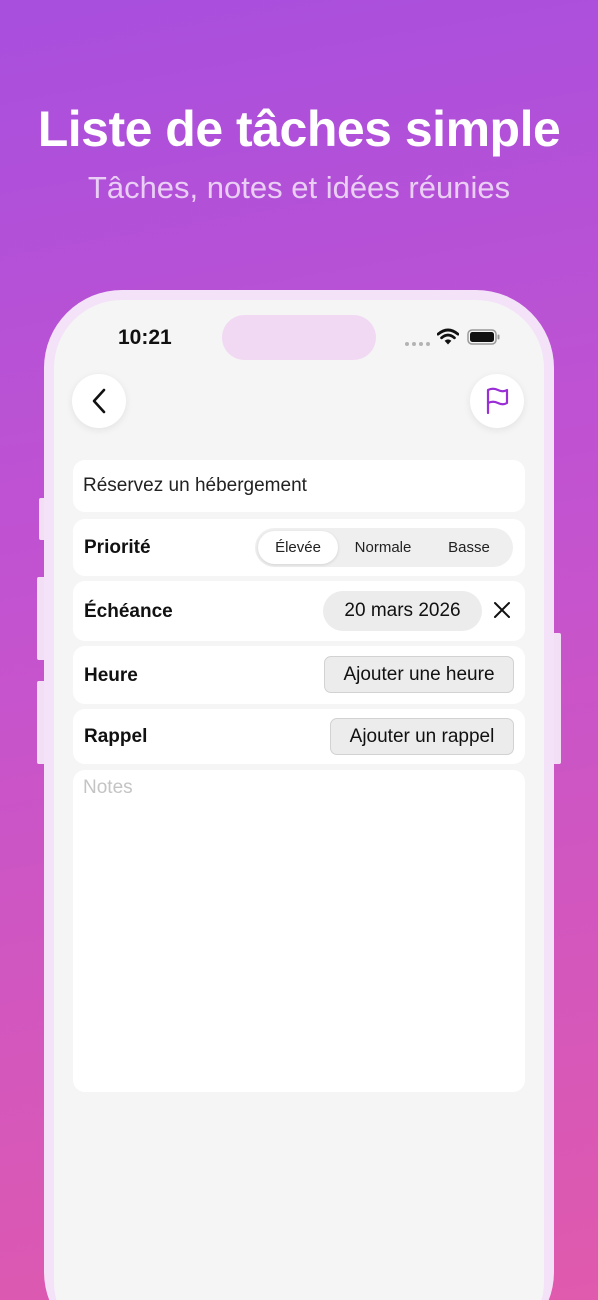  I want to click on priority-option-high: Élevée, so click(298, 547).